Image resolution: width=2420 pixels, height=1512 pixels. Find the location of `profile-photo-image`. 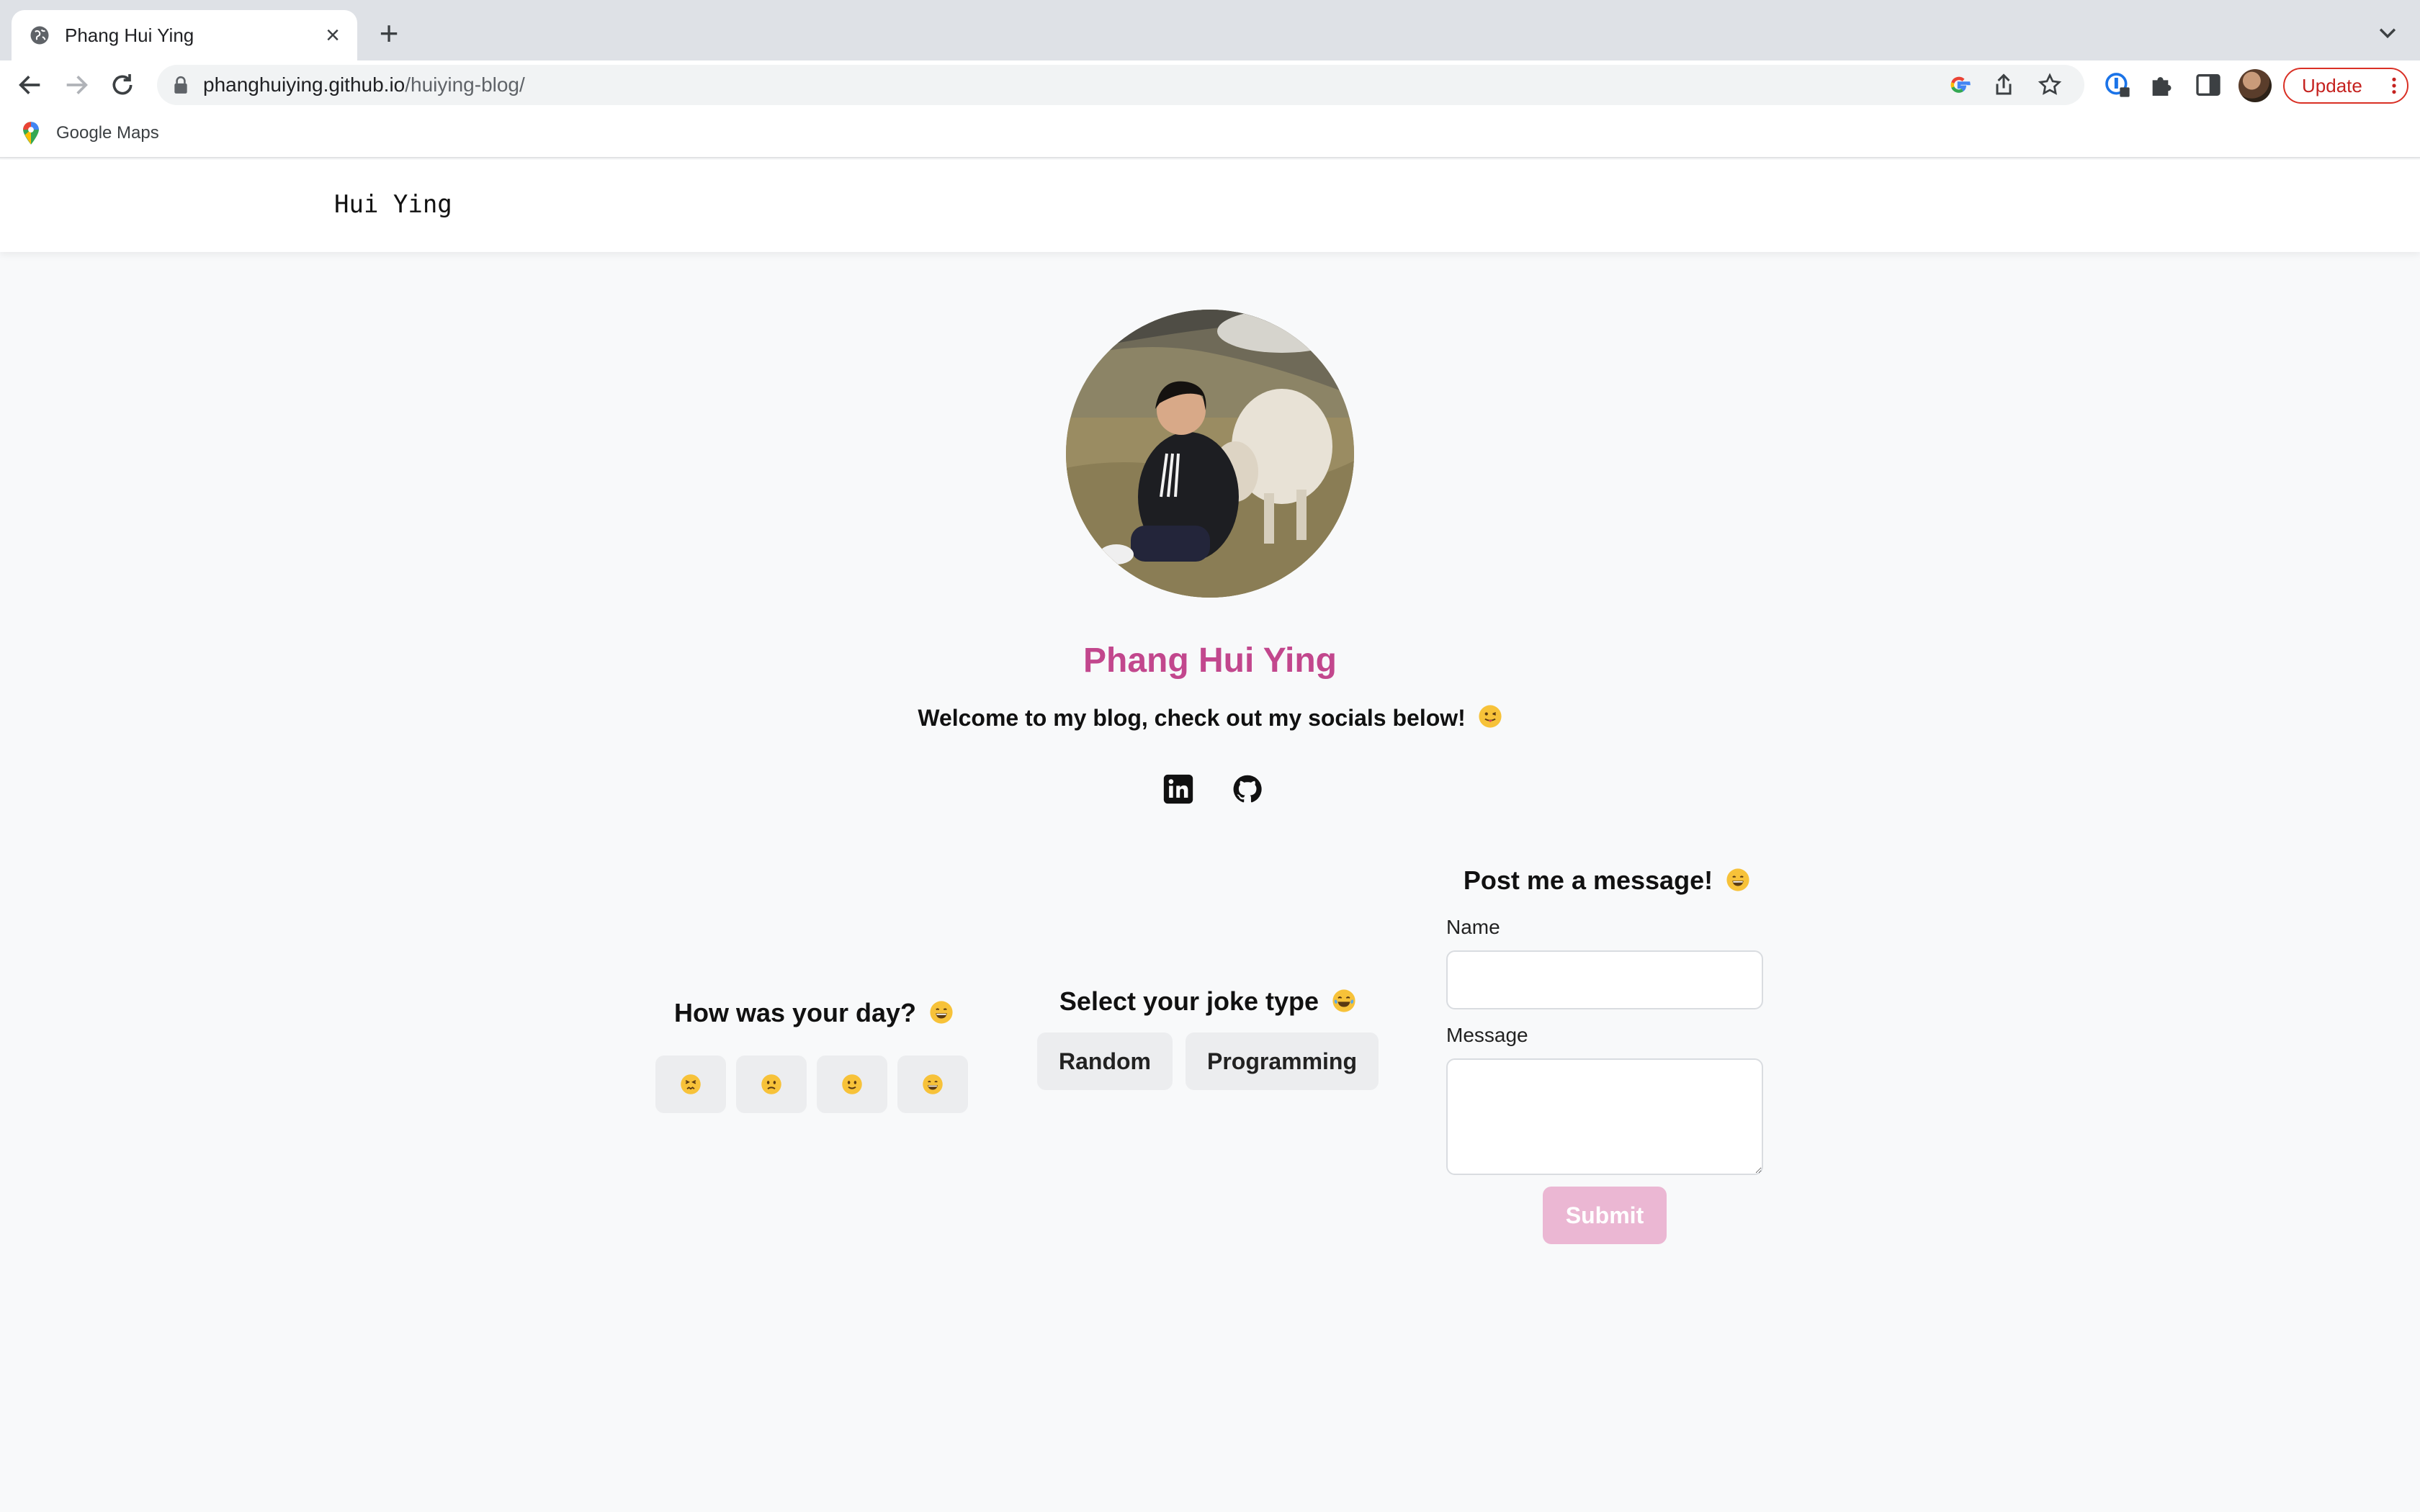

profile-photo-image is located at coordinates (1210, 454).